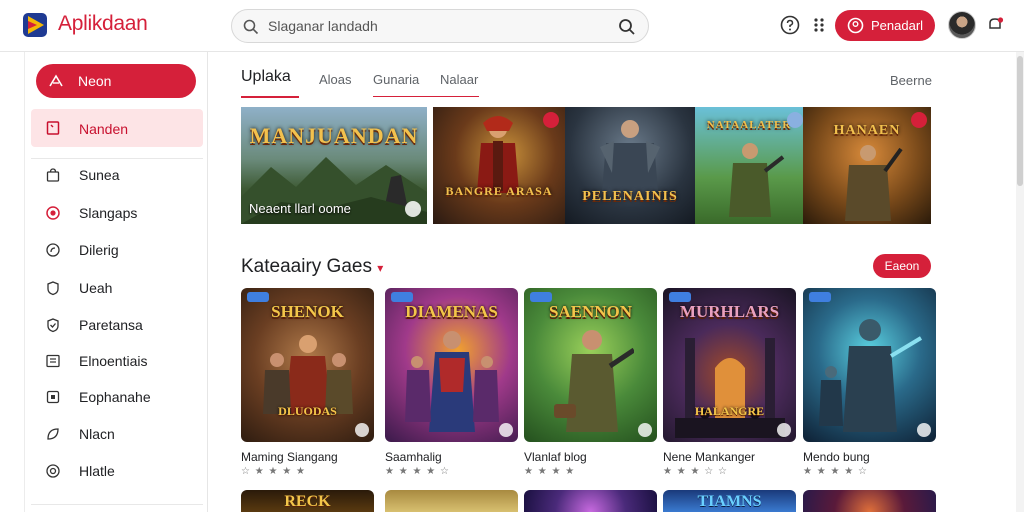 The image size is (1024, 512). Describe the element at coordinates (451, 365) in the screenshot. I see `game-card-2: DIAMENAS` at that location.